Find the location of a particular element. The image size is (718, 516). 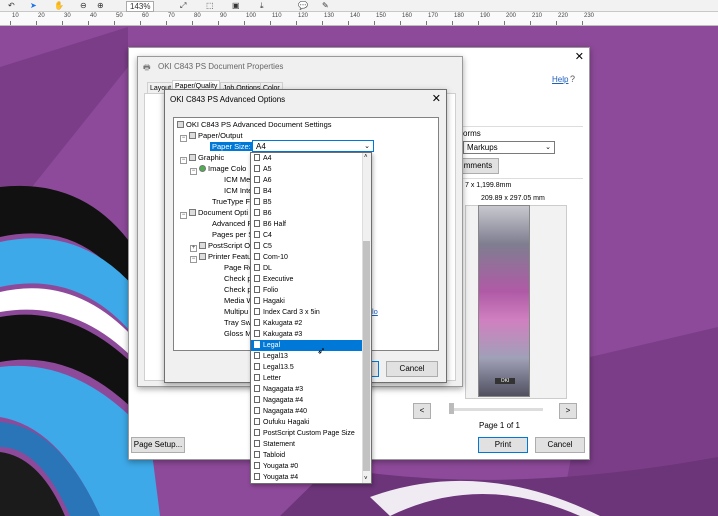

tree-multipurpose: Multipu is located at coordinates (236, 312).